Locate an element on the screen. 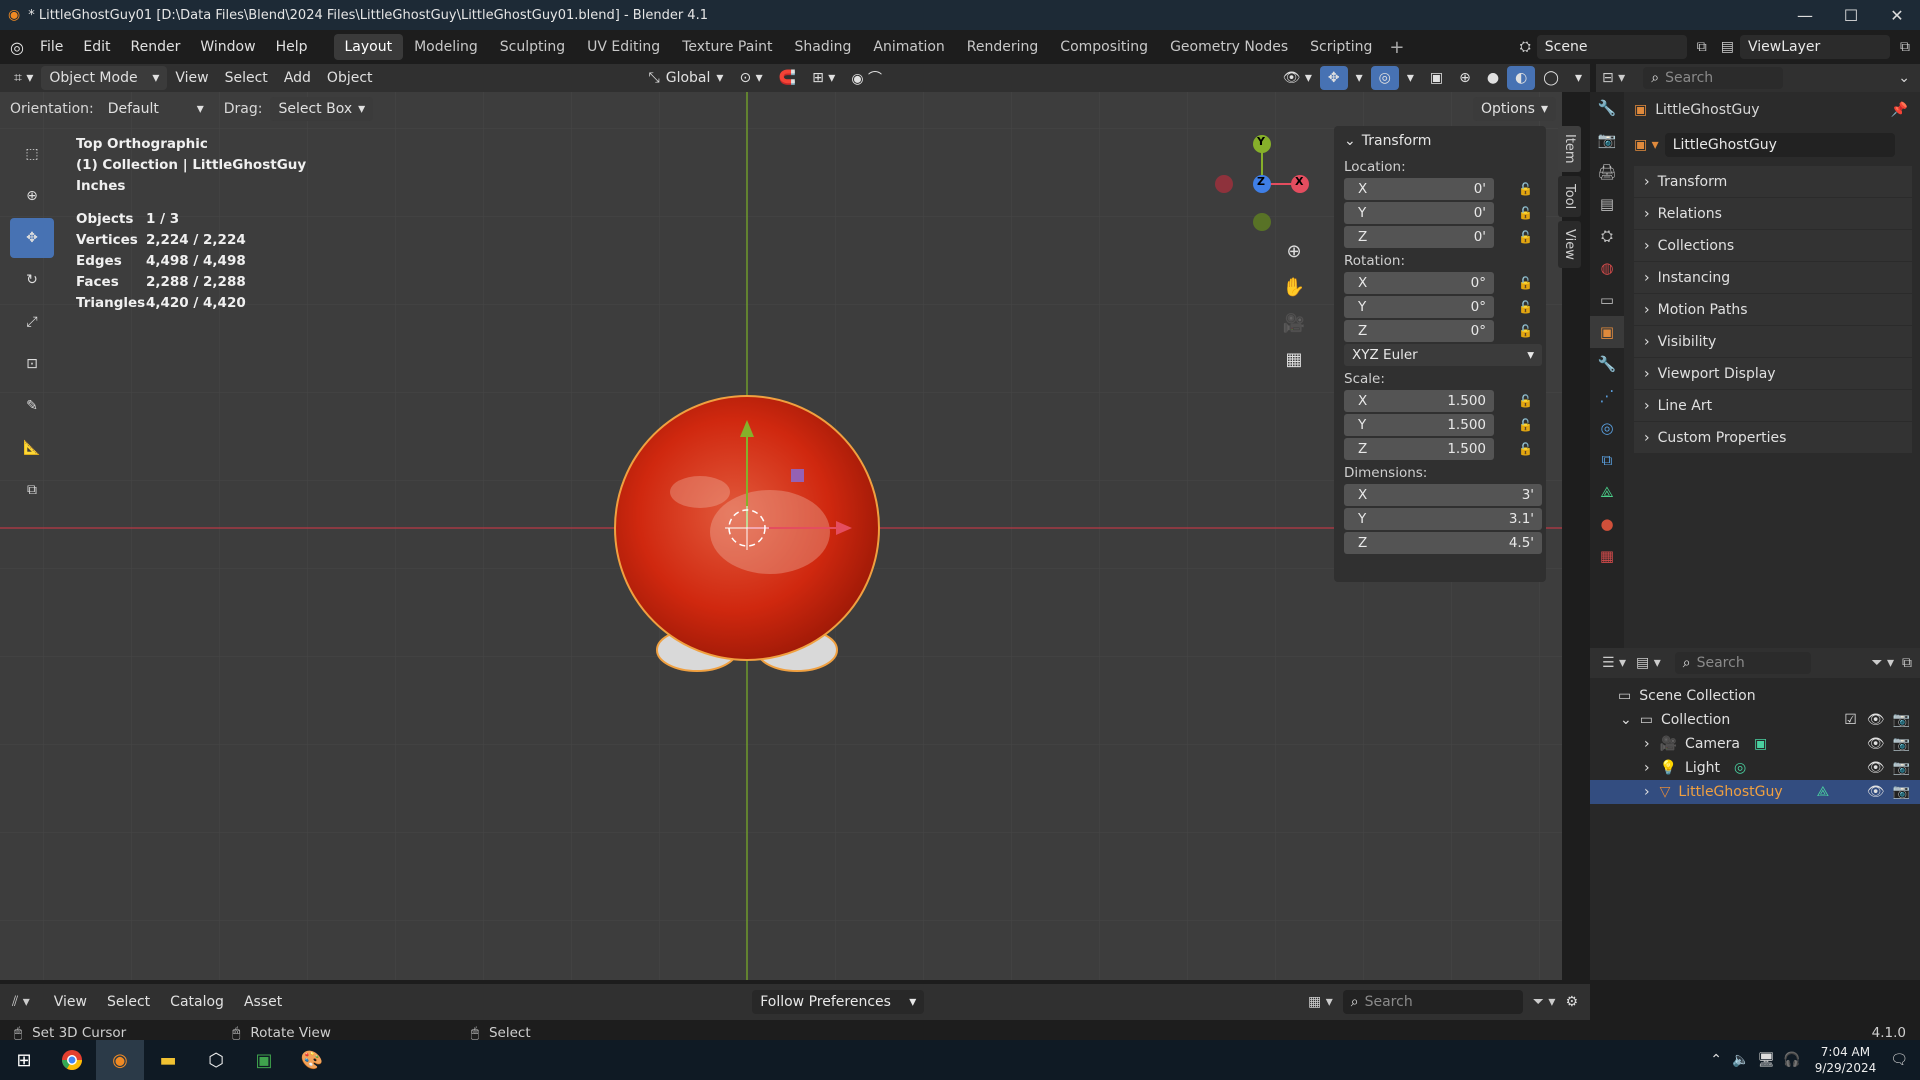 The width and height of the screenshot is (1920, 1080). location-z-field: Z 0' is located at coordinates (1419, 237).